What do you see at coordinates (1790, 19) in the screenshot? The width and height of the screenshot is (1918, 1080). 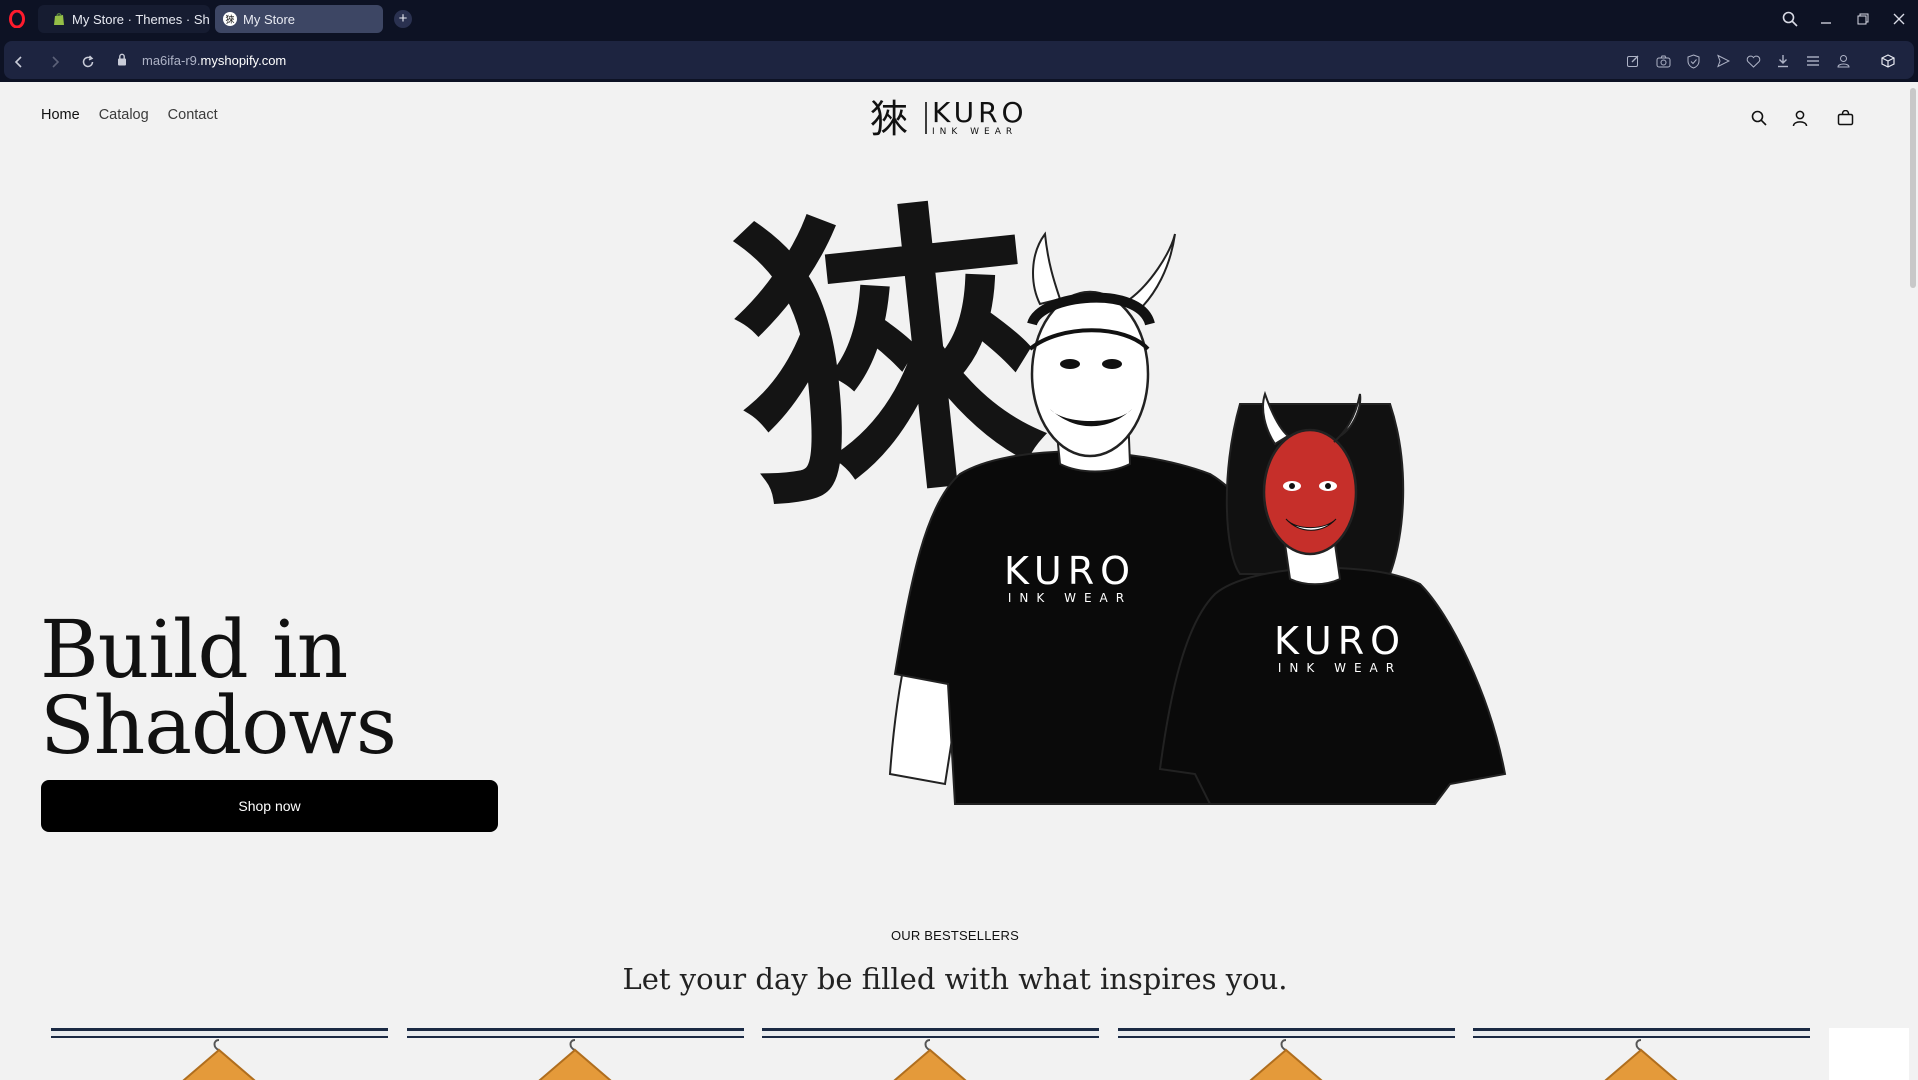 I see `search-tabs-icon` at bounding box center [1790, 19].